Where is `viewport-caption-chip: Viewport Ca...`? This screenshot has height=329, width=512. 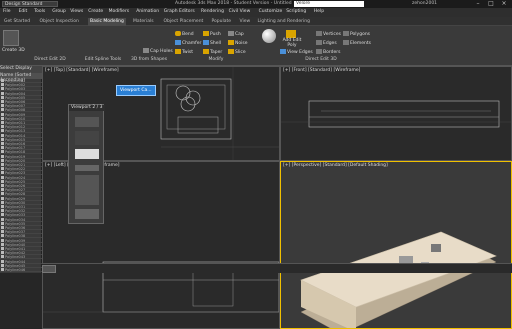 viewport-caption-chip: Viewport Ca... is located at coordinates (136, 90).